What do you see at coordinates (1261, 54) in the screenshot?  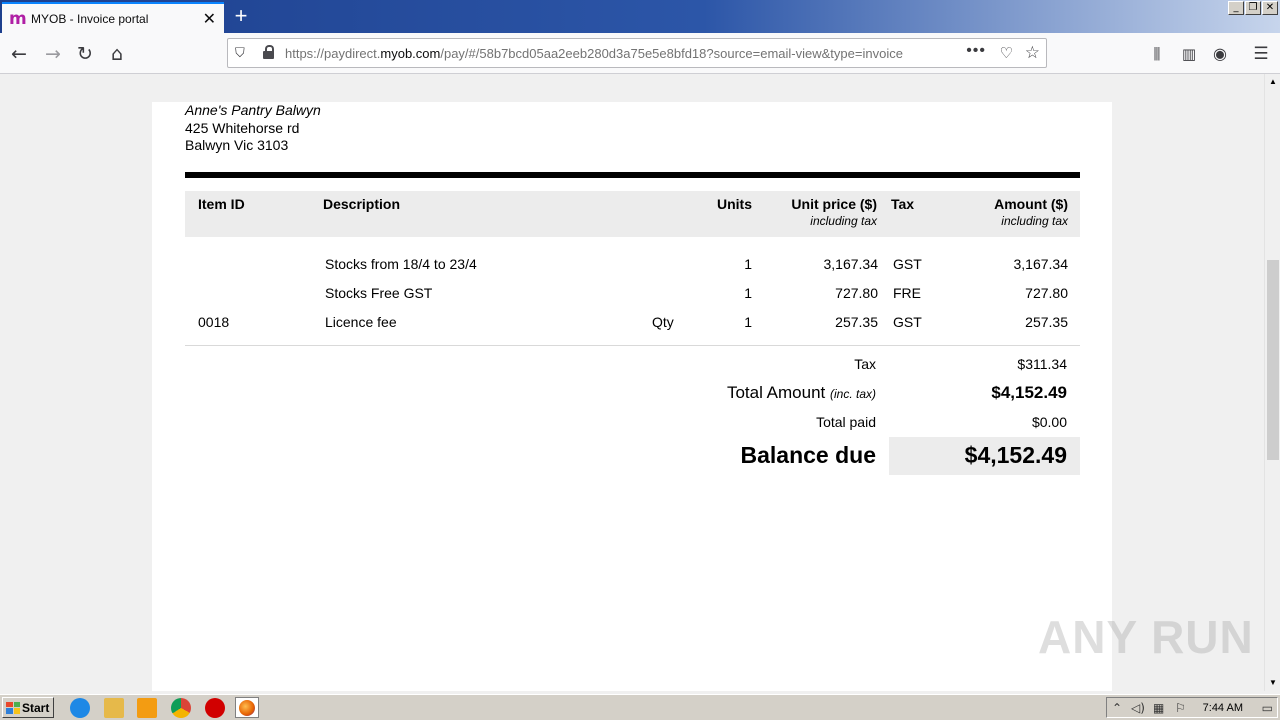 I see `menu-icon: ☰` at bounding box center [1261, 54].